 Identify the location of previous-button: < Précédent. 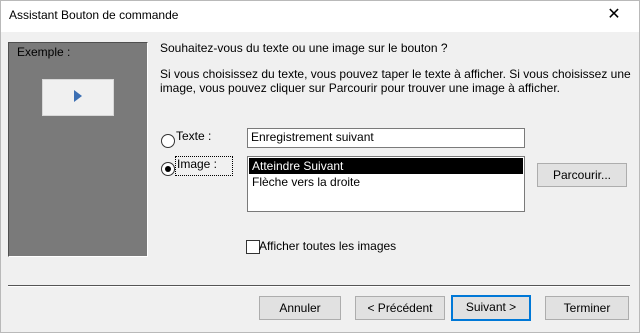
(400, 308).